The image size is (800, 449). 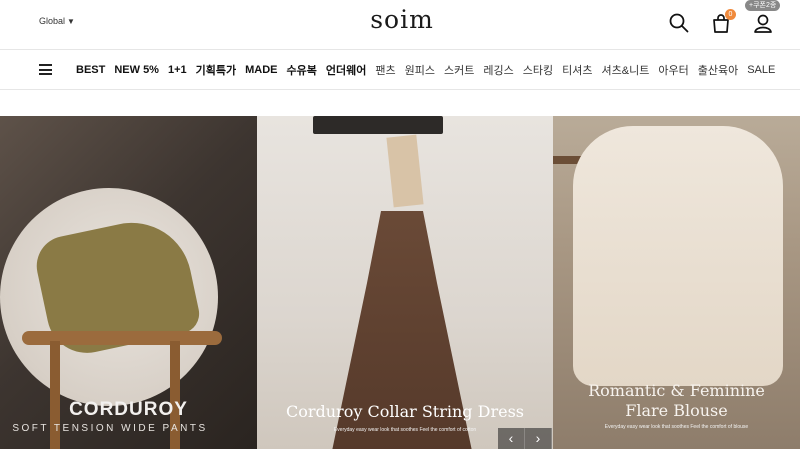 What do you see at coordinates (679, 23) in the screenshot?
I see `search-icon` at bounding box center [679, 23].